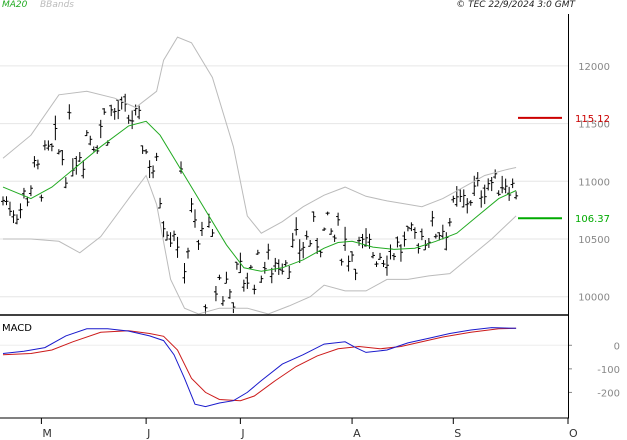  What do you see at coordinates (592, 219) in the screenshot?
I see `price-level-label: 106.37` at bounding box center [592, 219].